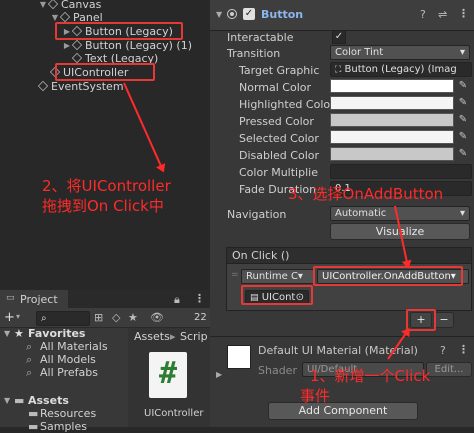 The image size is (474, 433). What do you see at coordinates (444, 320) in the screenshot?
I see `remove-event-button: −` at bounding box center [444, 320].